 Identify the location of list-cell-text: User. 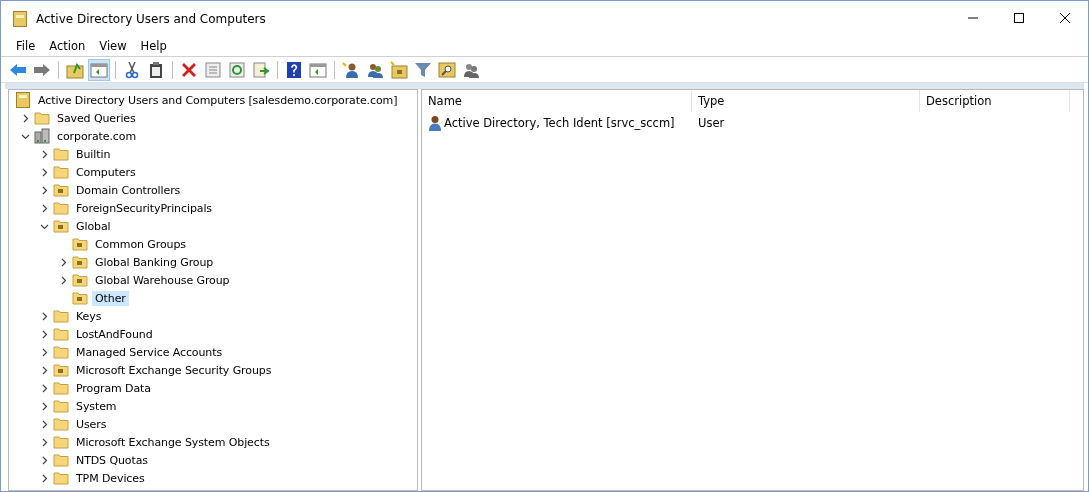
(711, 123).